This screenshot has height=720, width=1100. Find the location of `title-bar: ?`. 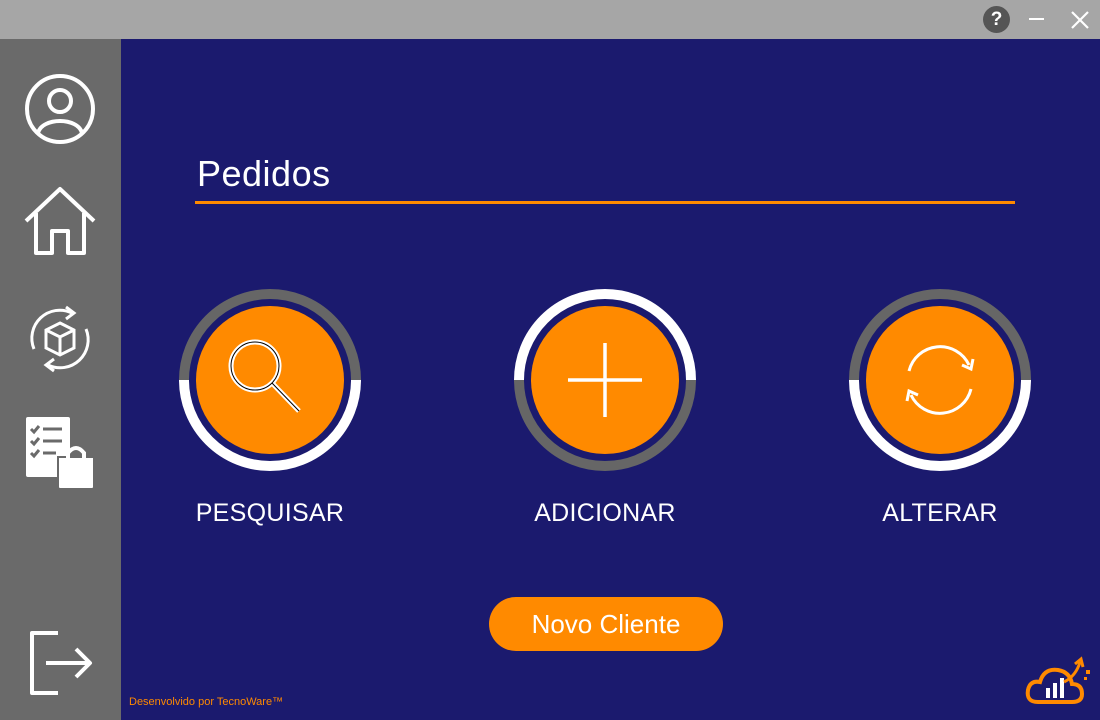

title-bar: ? is located at coordinates (550, 19).